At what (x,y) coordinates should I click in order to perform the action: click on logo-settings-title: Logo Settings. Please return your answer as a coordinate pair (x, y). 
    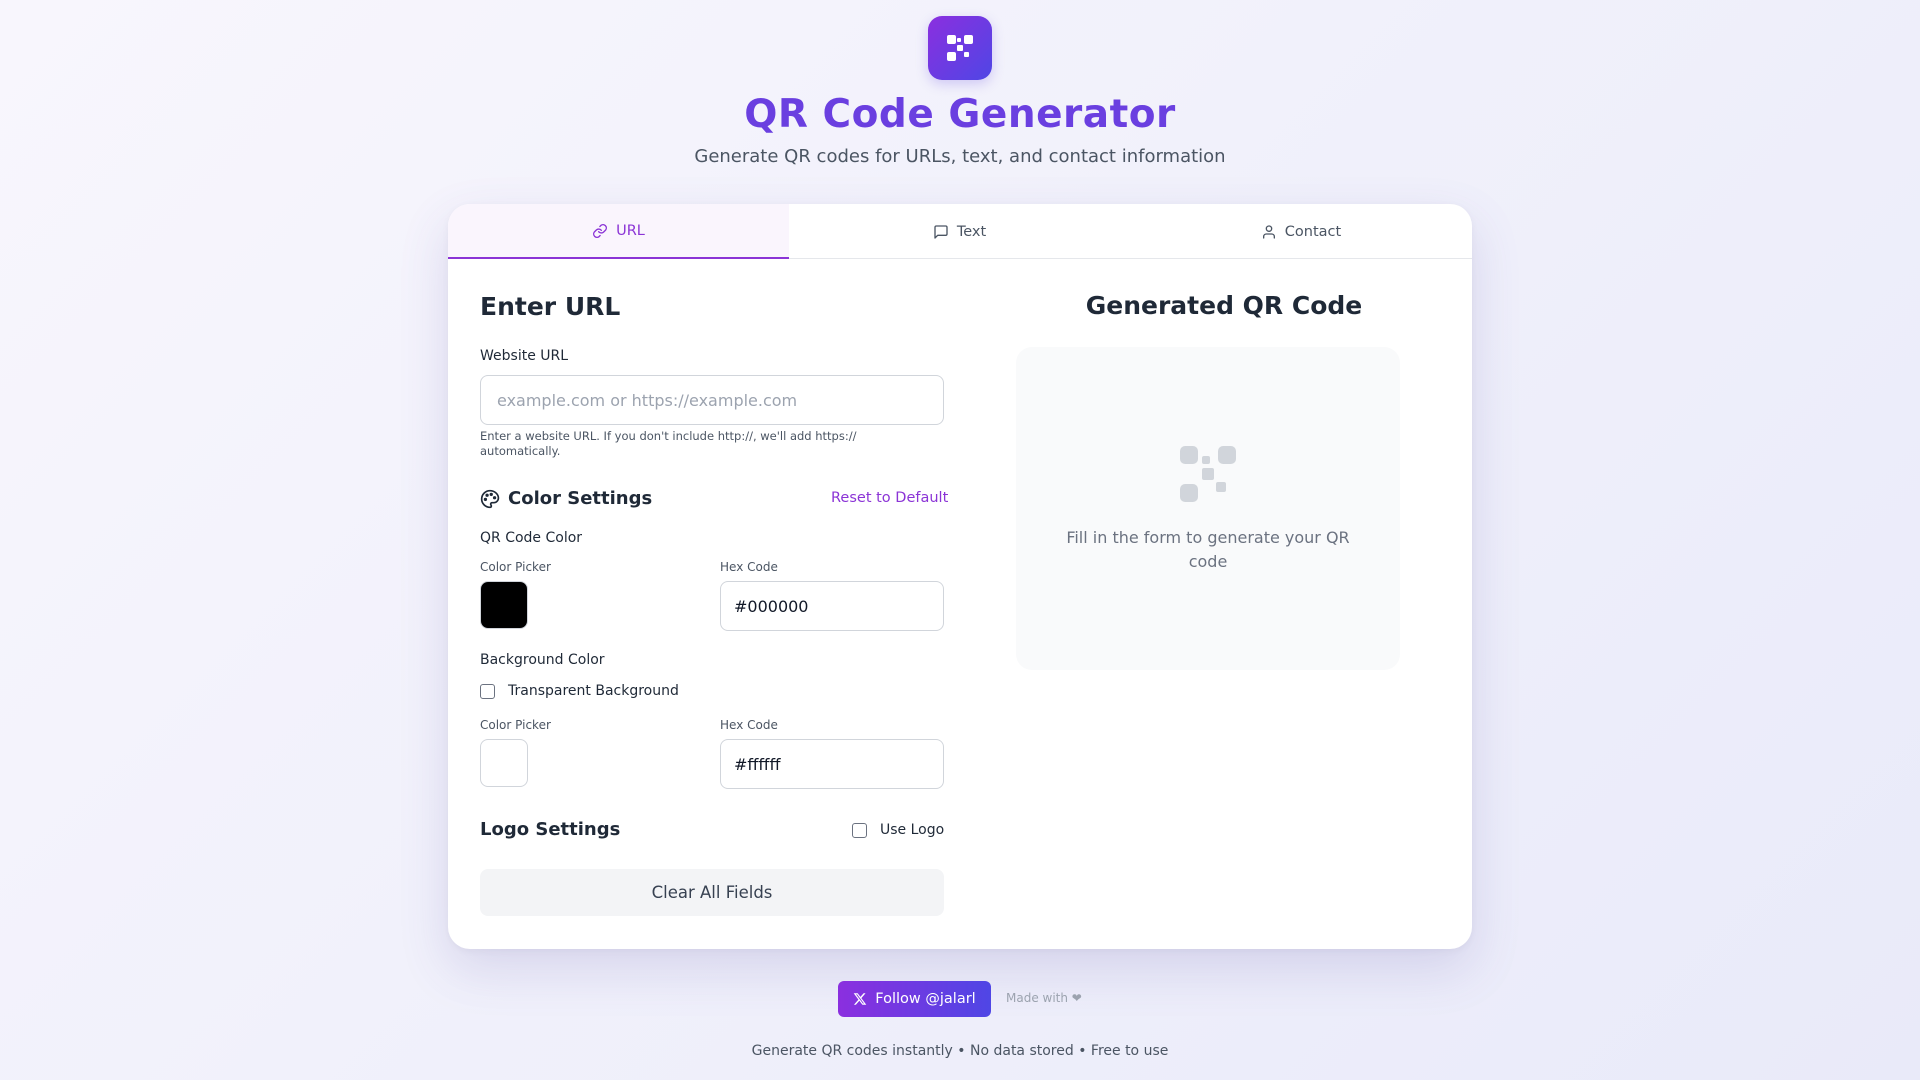
    Looking at the image, I should click on (550, 829).